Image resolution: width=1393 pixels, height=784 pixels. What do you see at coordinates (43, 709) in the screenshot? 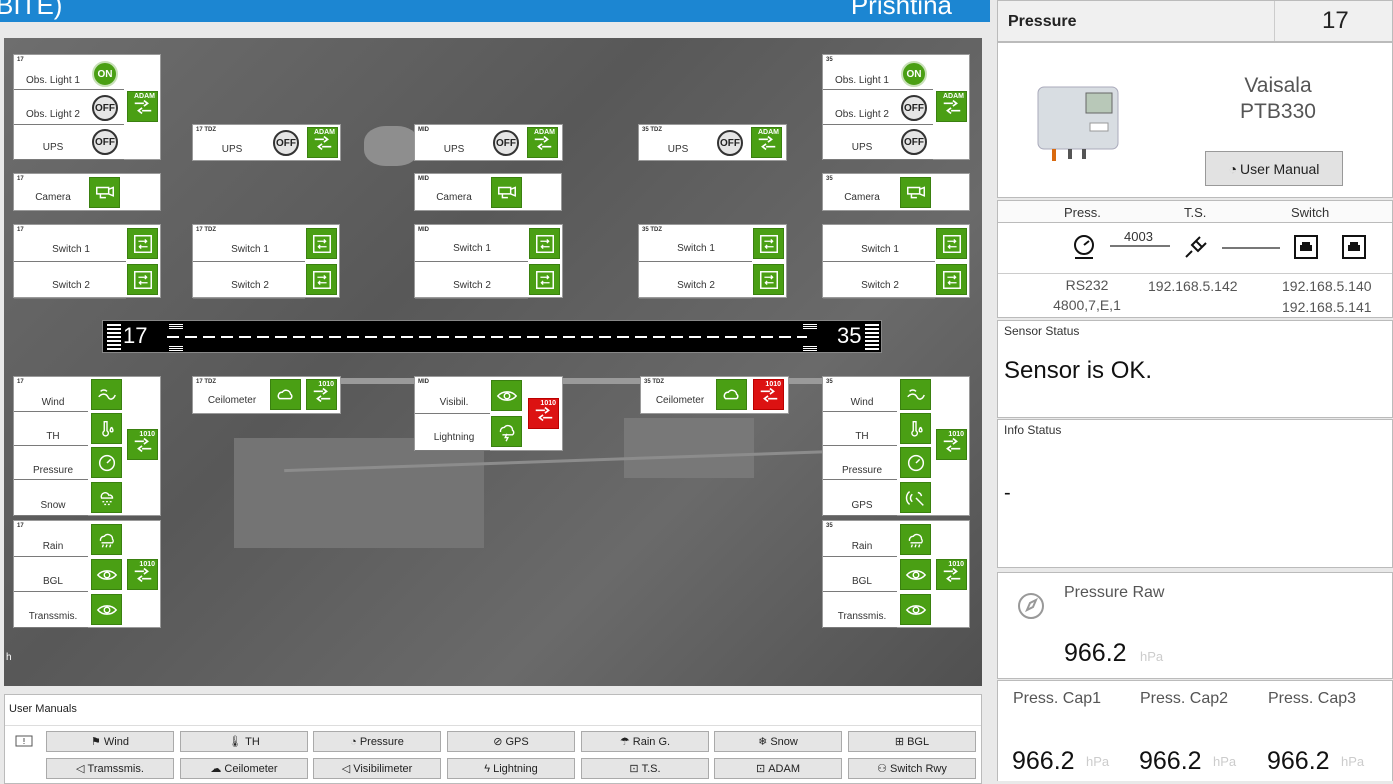
I see `user-manuals-title: User Manuals` at bounding box center [43, 709].